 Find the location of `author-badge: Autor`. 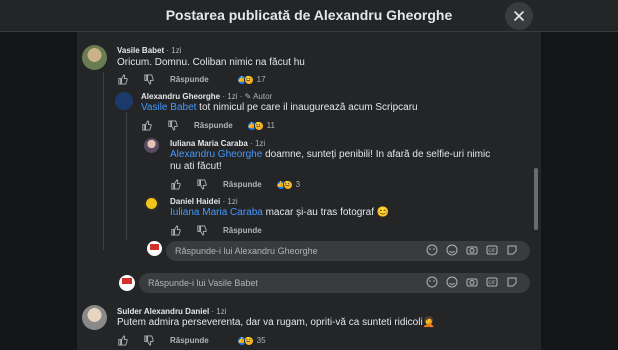

author-badge: Autor is located at coordinates (263, 96).